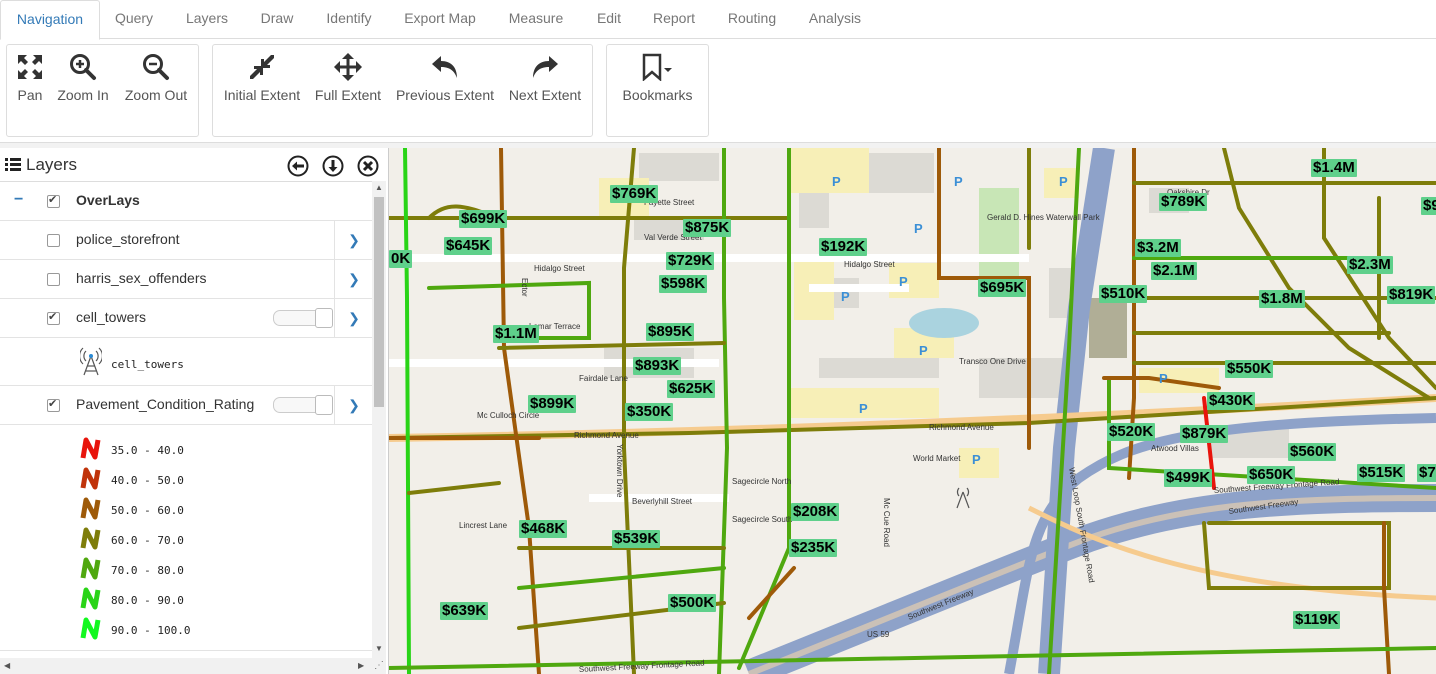 Image resolution: width=1436 pixels, height=674 pixels. Describe the element at coordinates (333, 166) in the screenshot. I see `download-circle-icon` at that location.